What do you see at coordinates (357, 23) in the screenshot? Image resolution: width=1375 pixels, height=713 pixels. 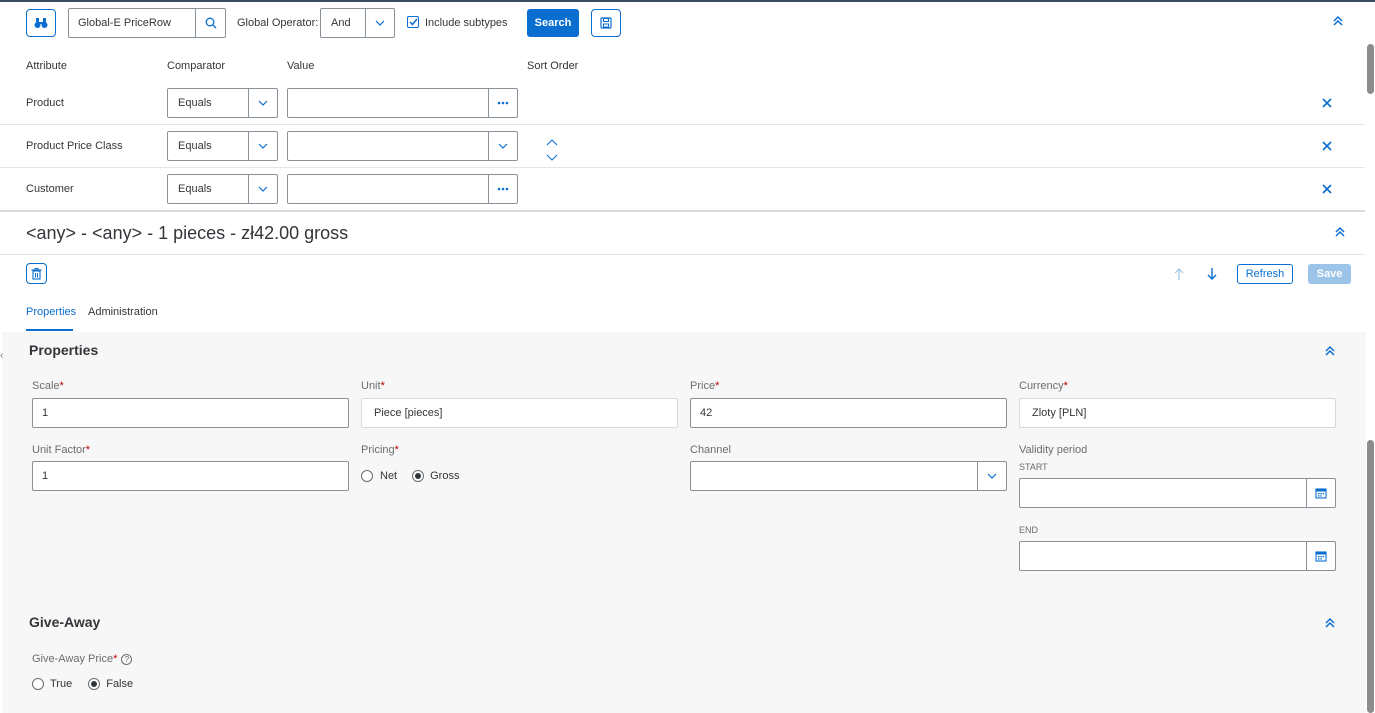 I see `global-operator-select: And` at bounding box center [357, 23].